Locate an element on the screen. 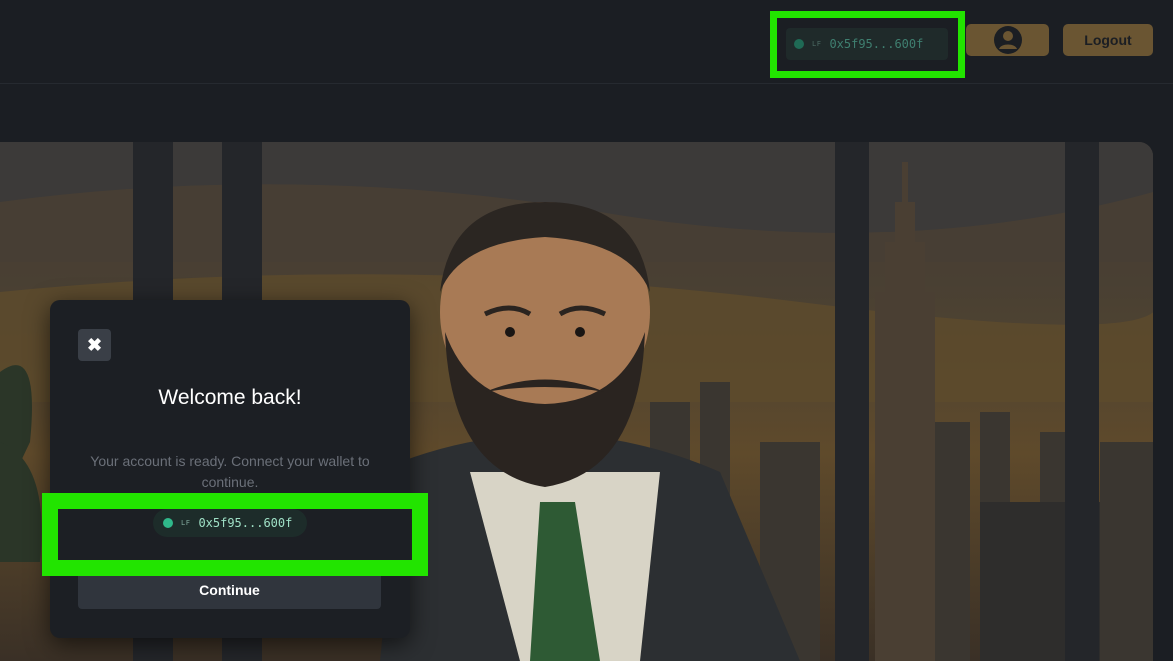 This screenshot has height=661, width=1173. top-navigation-bar: LF 0x5f95...600f Logout is located at coordinates (586, 42).